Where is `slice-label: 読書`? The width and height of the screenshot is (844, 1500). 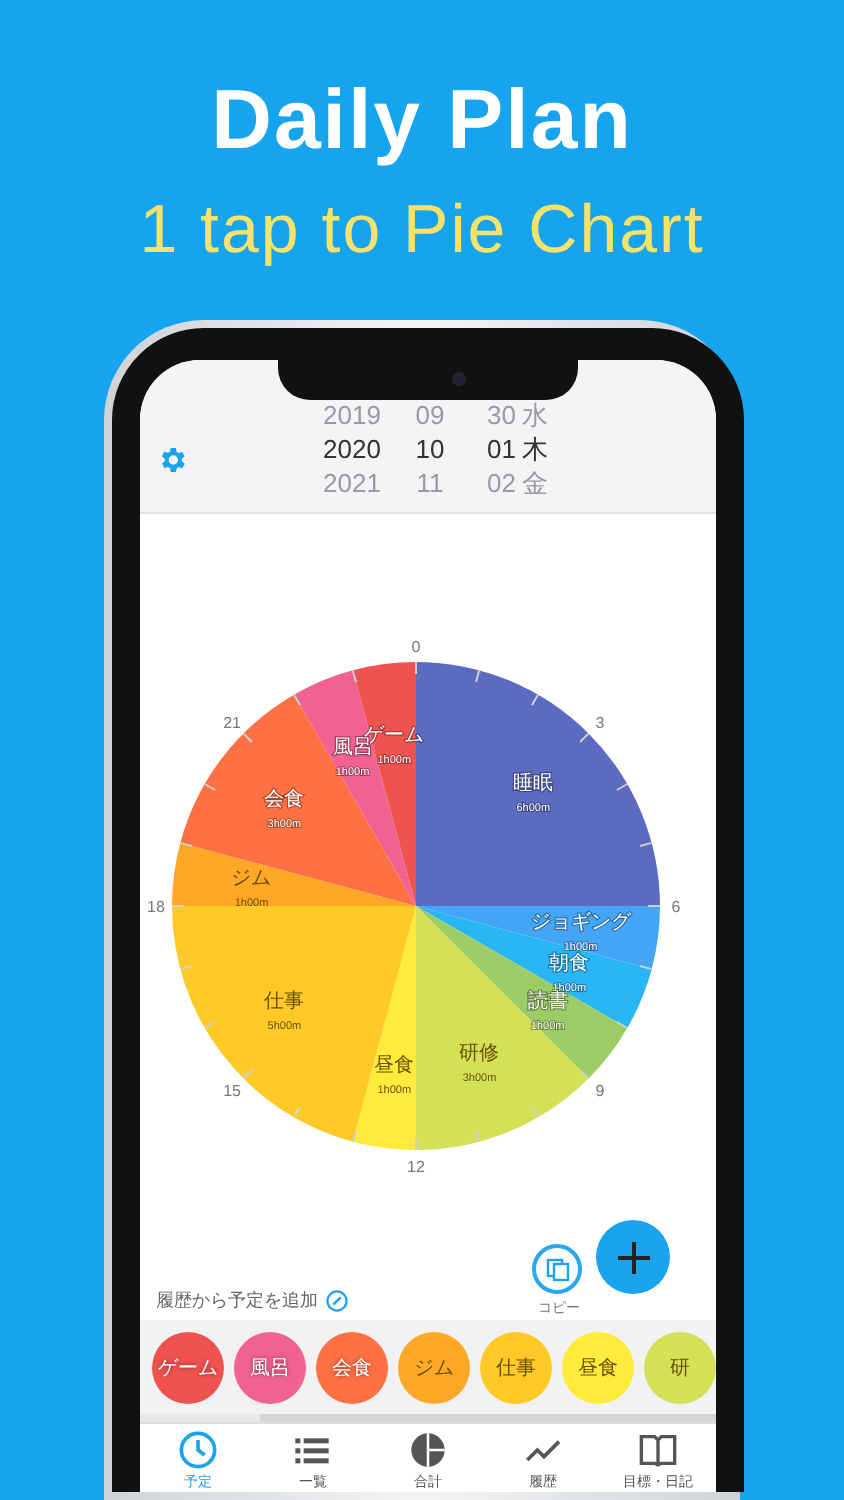 slice-label: 読書 is located at coordinates (547, 1002).